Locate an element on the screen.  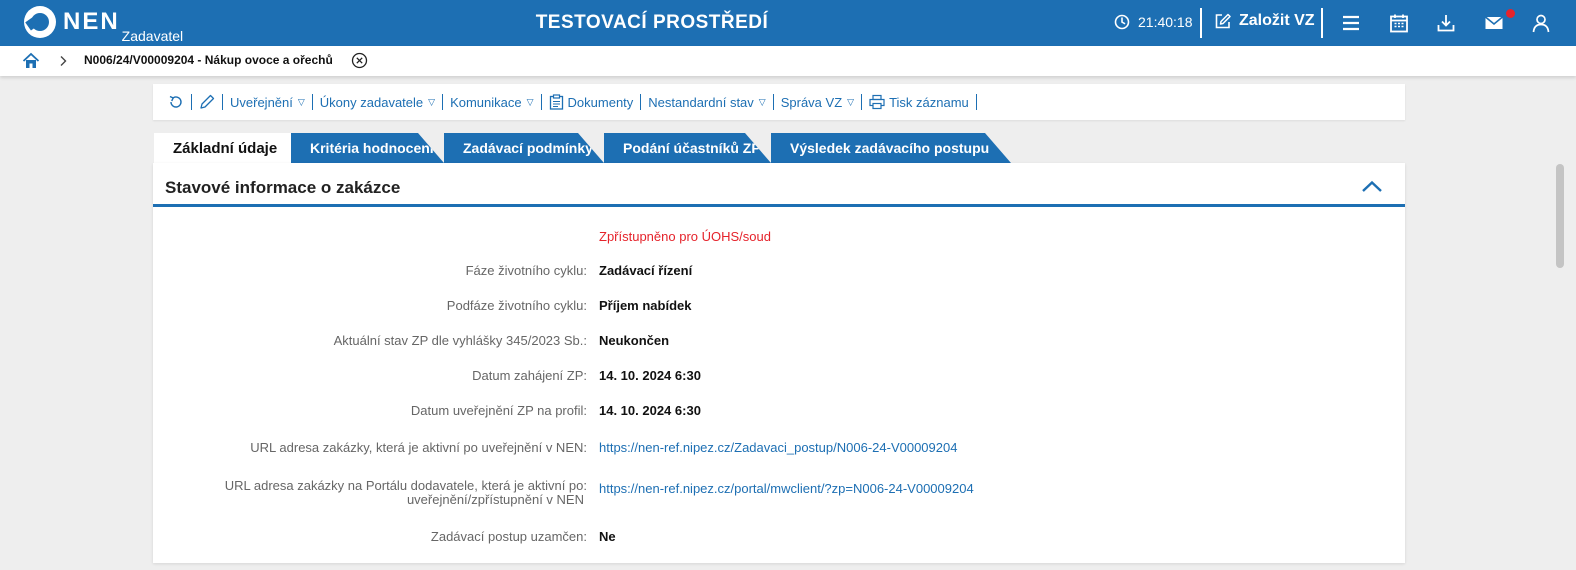
tab-tender-conditions: Zadávací podmínky is located at coordinates (524, 148).